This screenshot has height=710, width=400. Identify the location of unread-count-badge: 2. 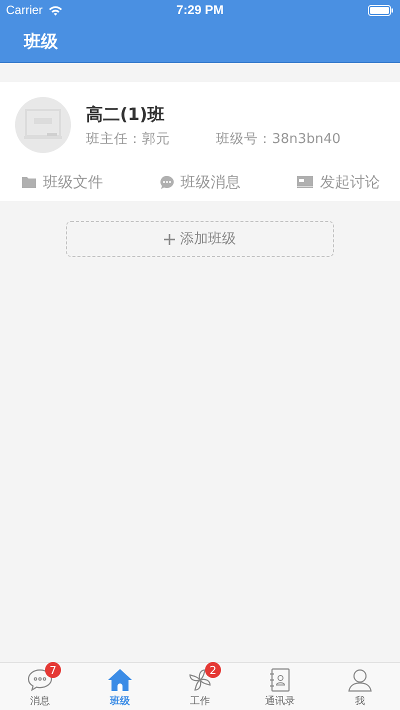
(213, 670).